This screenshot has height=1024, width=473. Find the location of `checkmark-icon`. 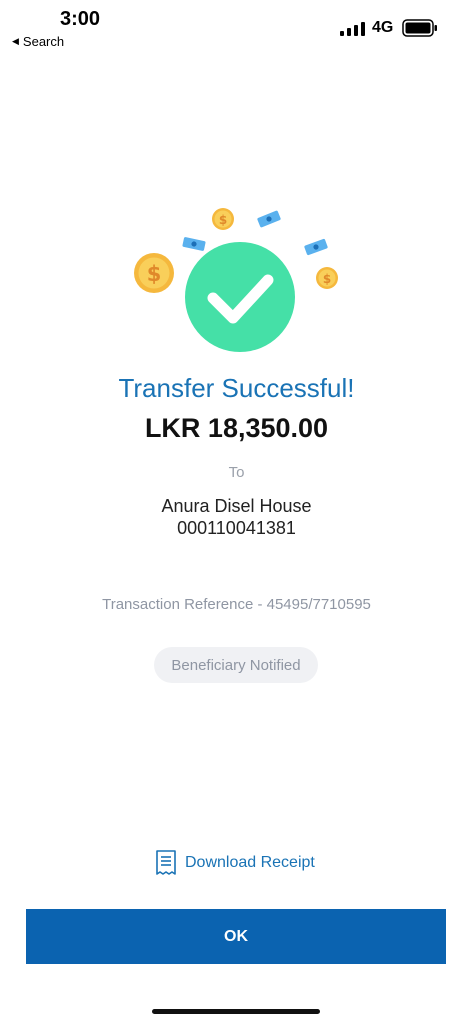

checkmark-icon is located at coordinates (240, 297).